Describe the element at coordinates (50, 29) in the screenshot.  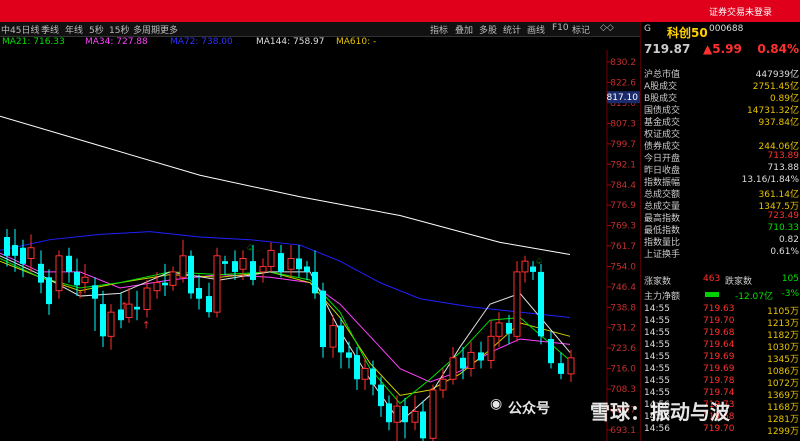
I see `period-quarter: 季线` at that location.